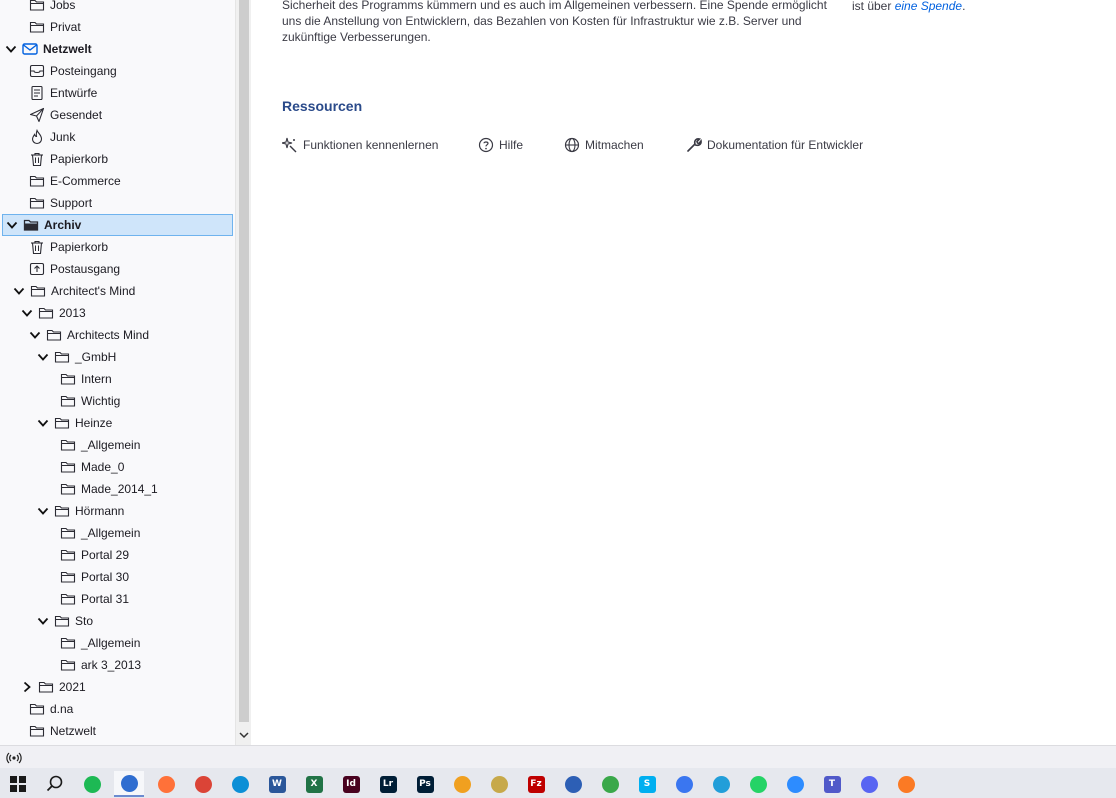 The width and height of the screenshot is (1116, 798). What do you see at coordinates (37, 137) in the screenshot?
I see `junk-icon` at bounding box center [37, 137].